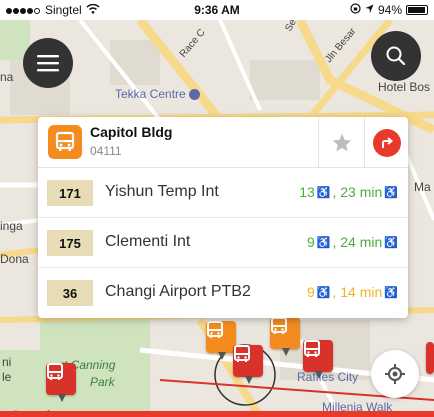 This screenshot has height=417, width=434. What do you see at coordinates (7, 362) in the screenshot?
I see `map-label-ni: ni` at bounding box center [7, 362].